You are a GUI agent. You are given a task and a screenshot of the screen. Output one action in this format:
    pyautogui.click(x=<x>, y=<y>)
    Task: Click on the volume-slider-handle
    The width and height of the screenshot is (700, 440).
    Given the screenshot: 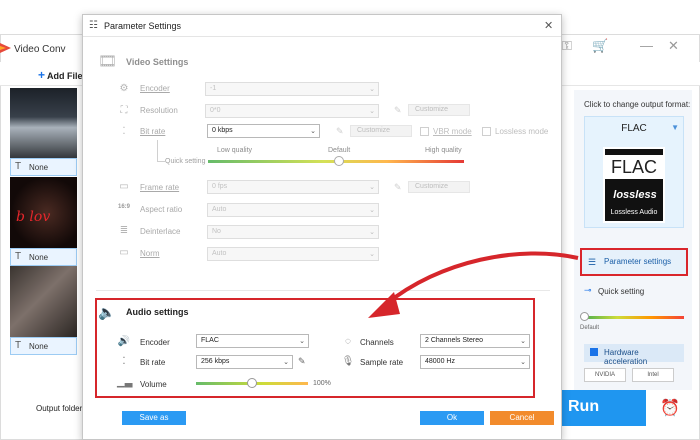 What is the action you would take?
    pyautogui.click(x=252, y=383)
    